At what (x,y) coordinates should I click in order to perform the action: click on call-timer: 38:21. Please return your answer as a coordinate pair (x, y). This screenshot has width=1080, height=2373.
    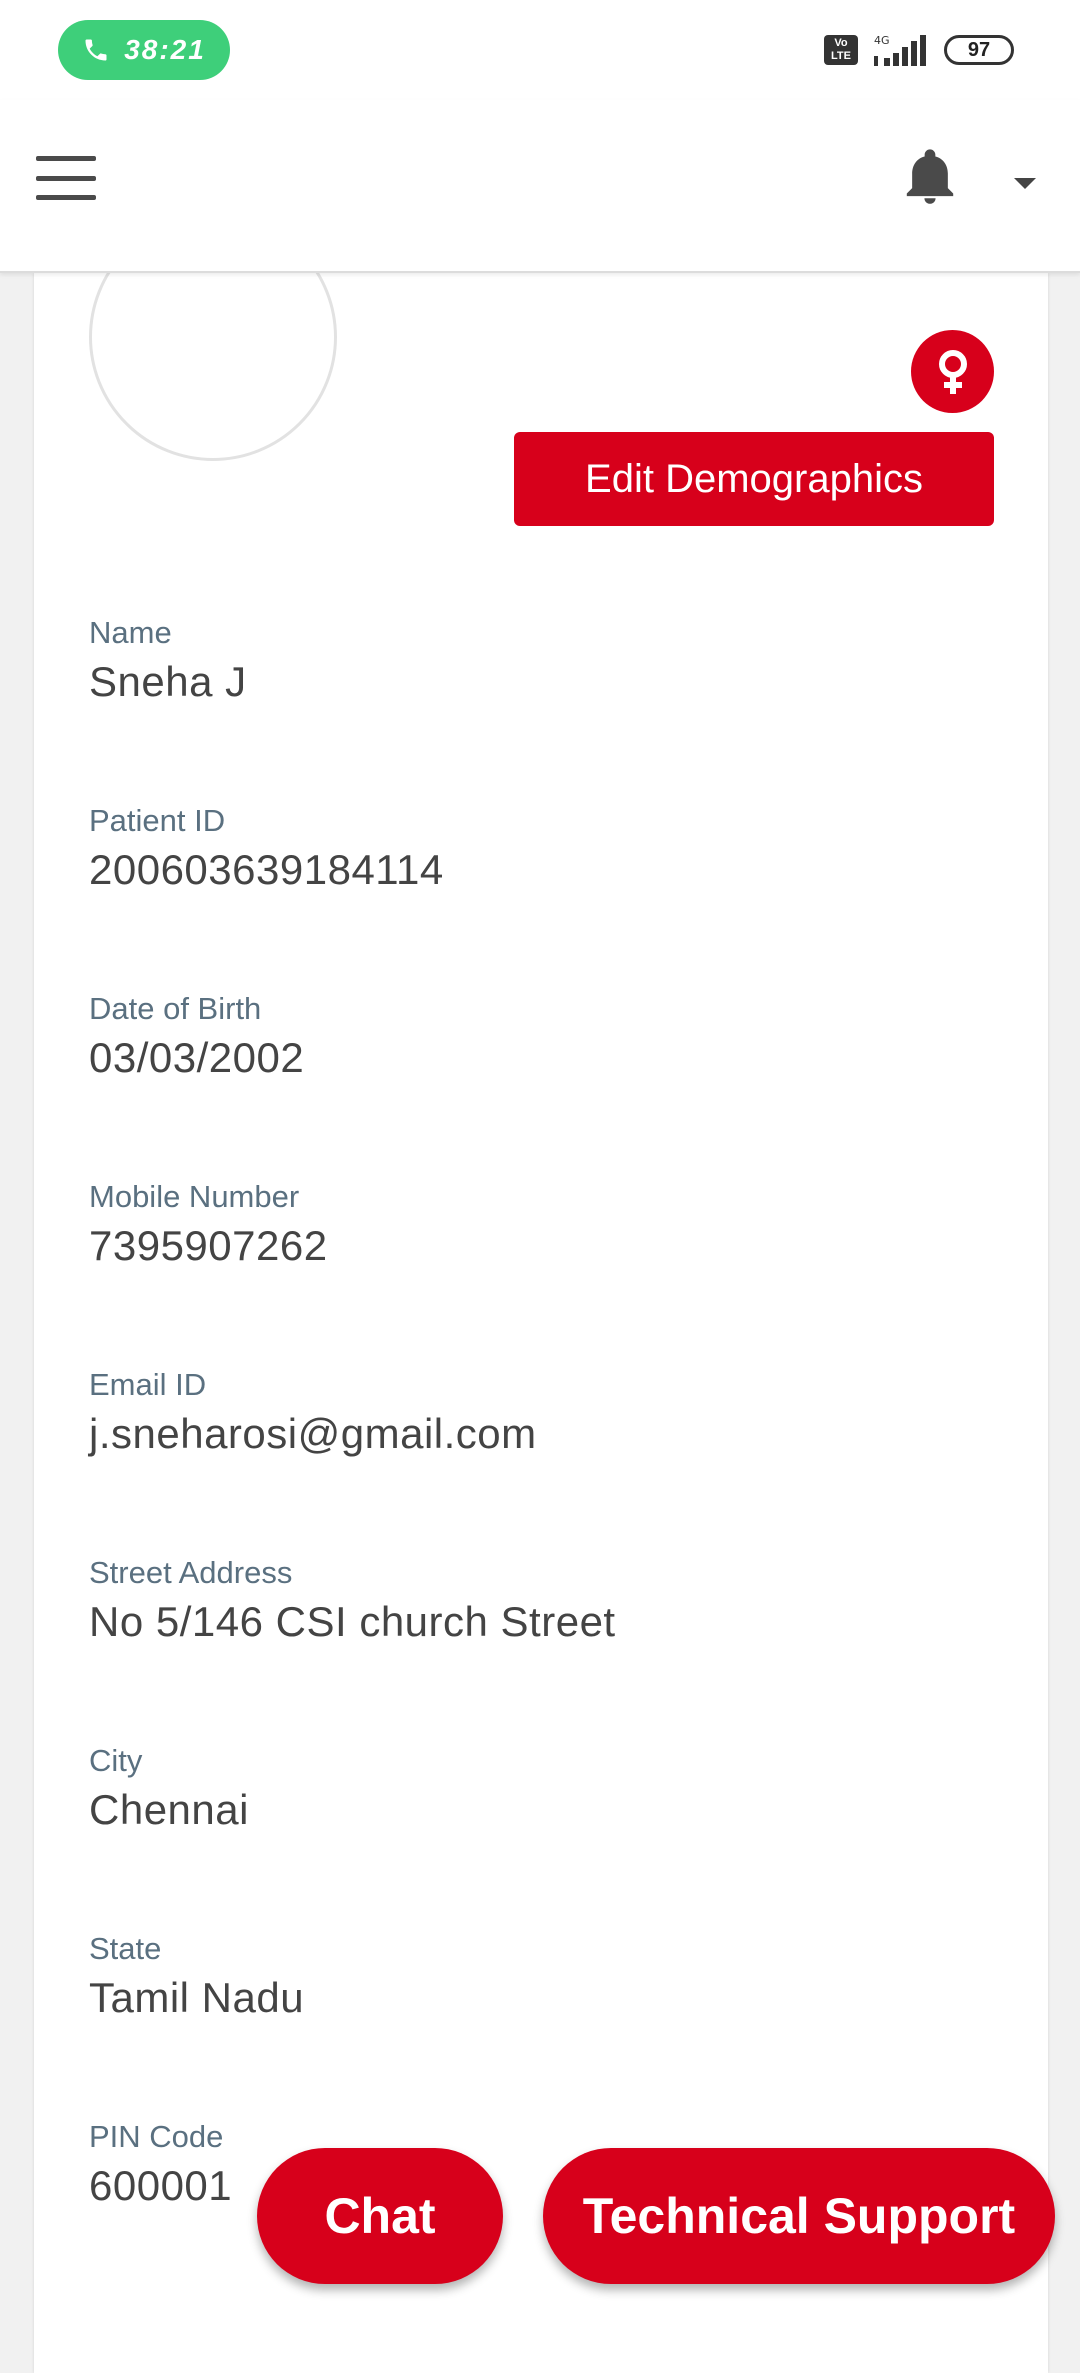
    Looking at the image, I should click on (165, 49).